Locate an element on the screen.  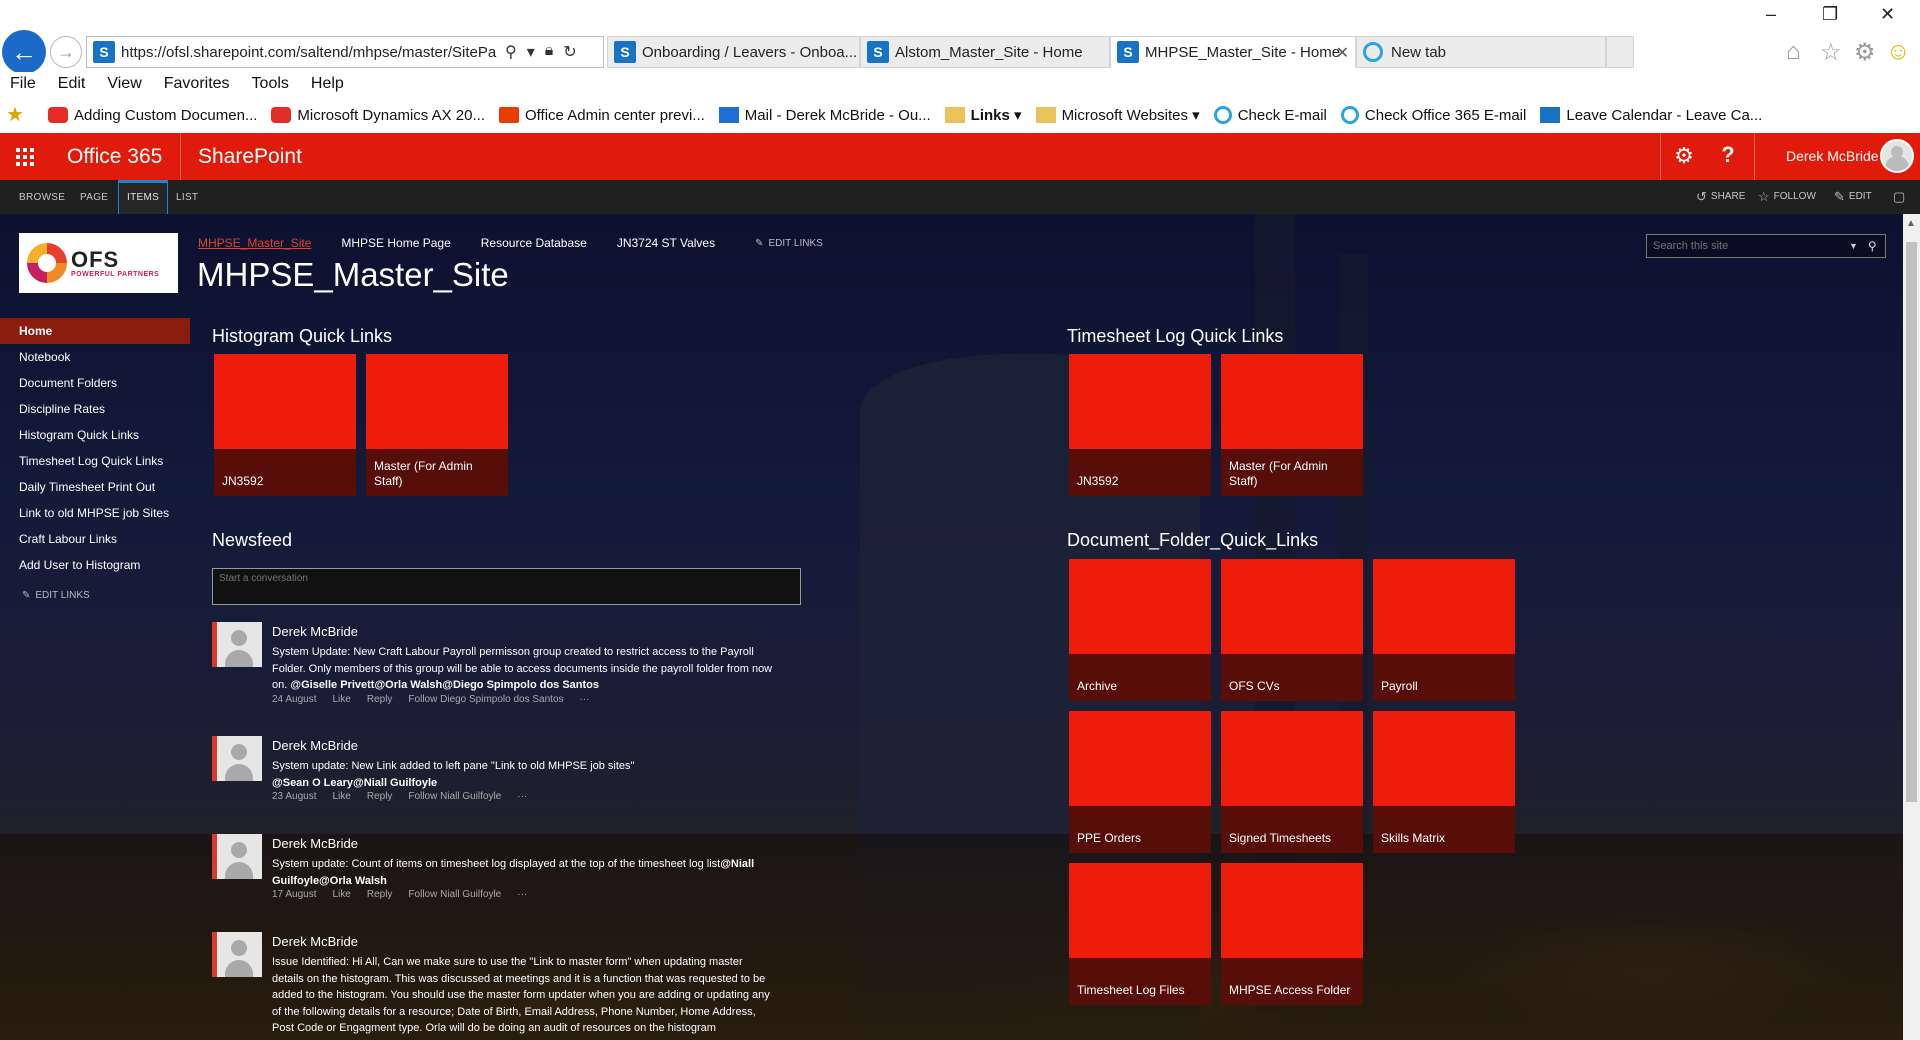
favorites-star-icon: ★ is located at coordinates (17, 115).